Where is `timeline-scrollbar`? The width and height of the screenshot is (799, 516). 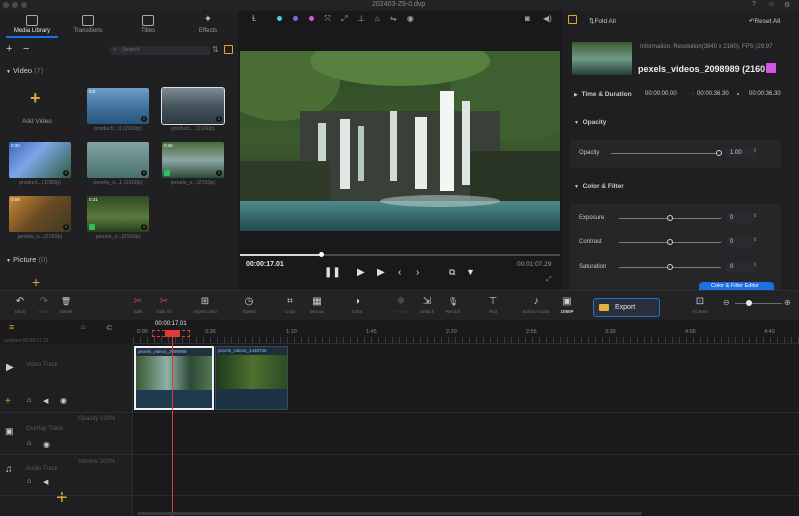
timeline-scrollbar is located at coordinates (389, 513).